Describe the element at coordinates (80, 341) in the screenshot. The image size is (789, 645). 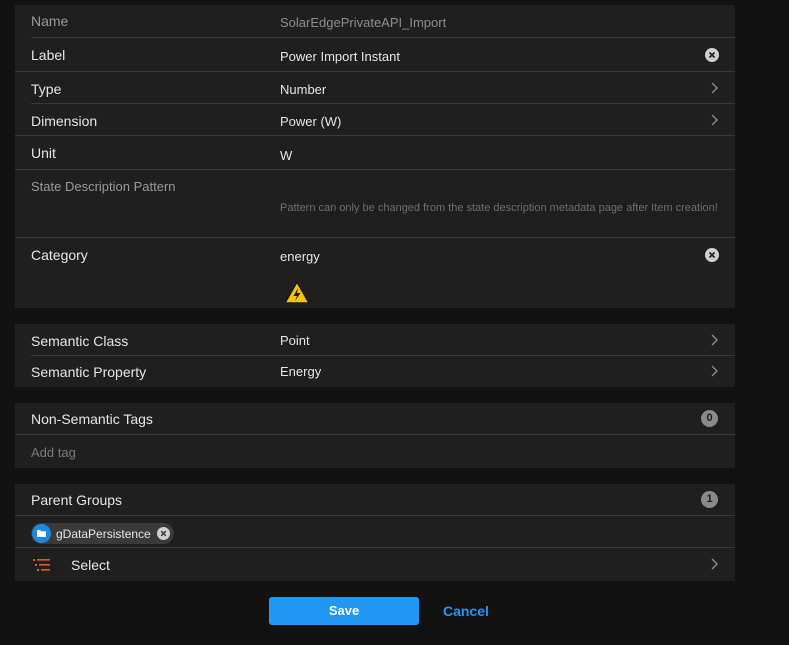
I see `semantic-class-label: Semantic Class` at that location.